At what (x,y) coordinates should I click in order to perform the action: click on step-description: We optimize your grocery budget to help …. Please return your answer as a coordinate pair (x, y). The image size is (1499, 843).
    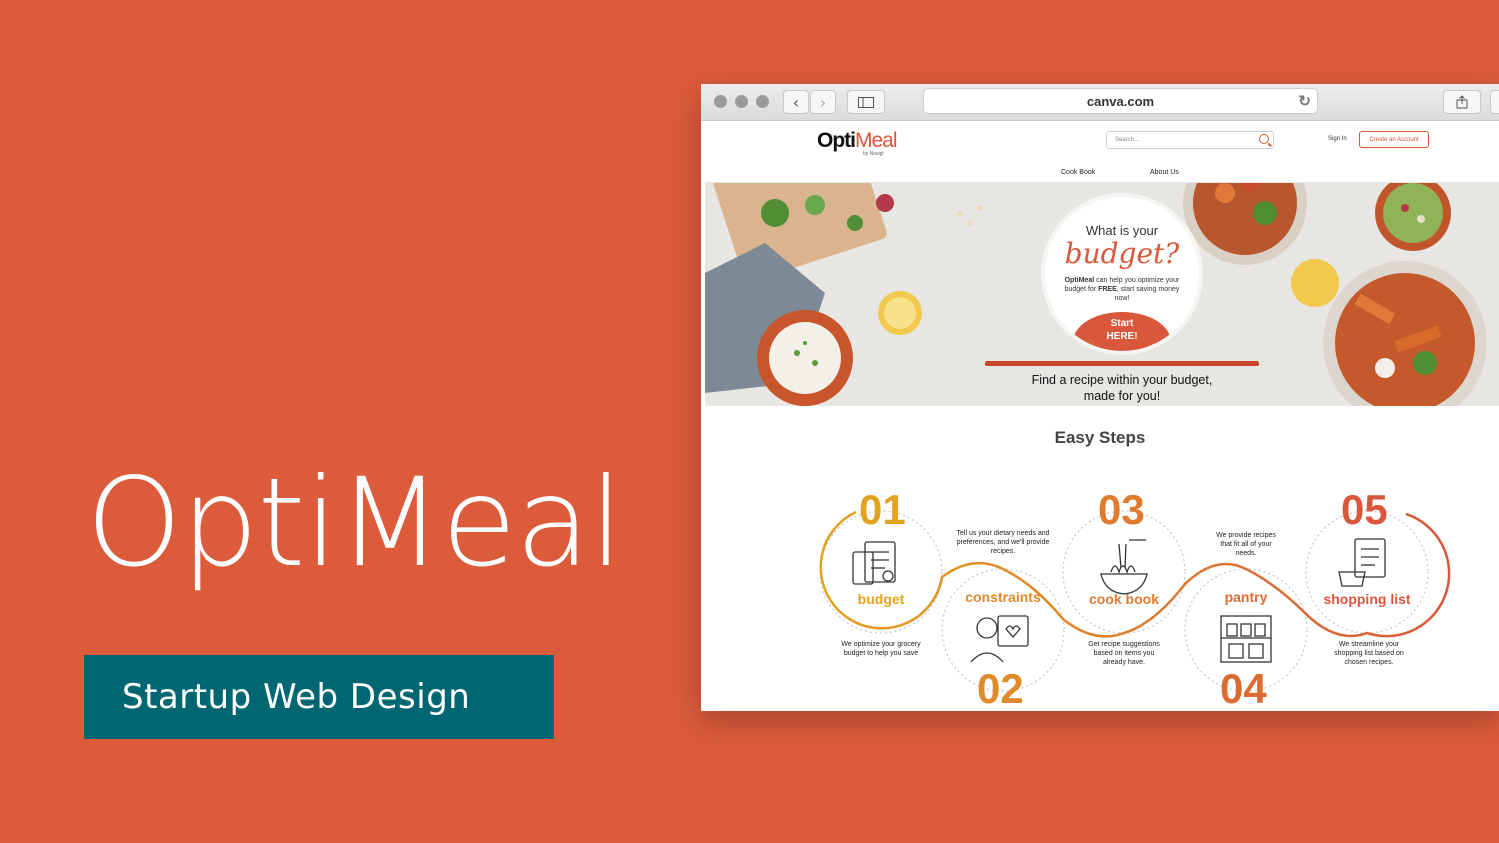
    Looking at the image, I should click on (881, 649).